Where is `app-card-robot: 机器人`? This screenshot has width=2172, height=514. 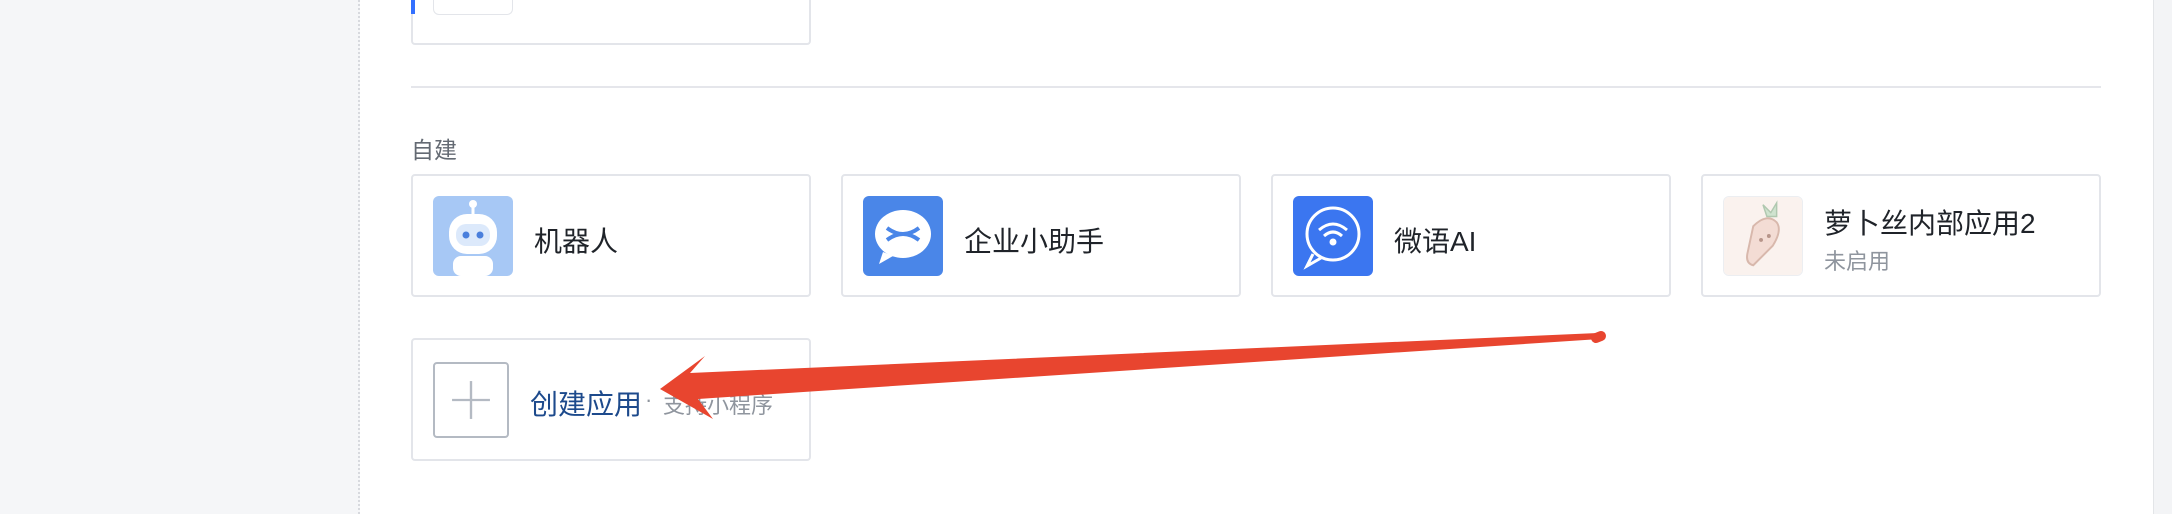 app-card-robot: 机器人 is located at coordinates (611, 235).